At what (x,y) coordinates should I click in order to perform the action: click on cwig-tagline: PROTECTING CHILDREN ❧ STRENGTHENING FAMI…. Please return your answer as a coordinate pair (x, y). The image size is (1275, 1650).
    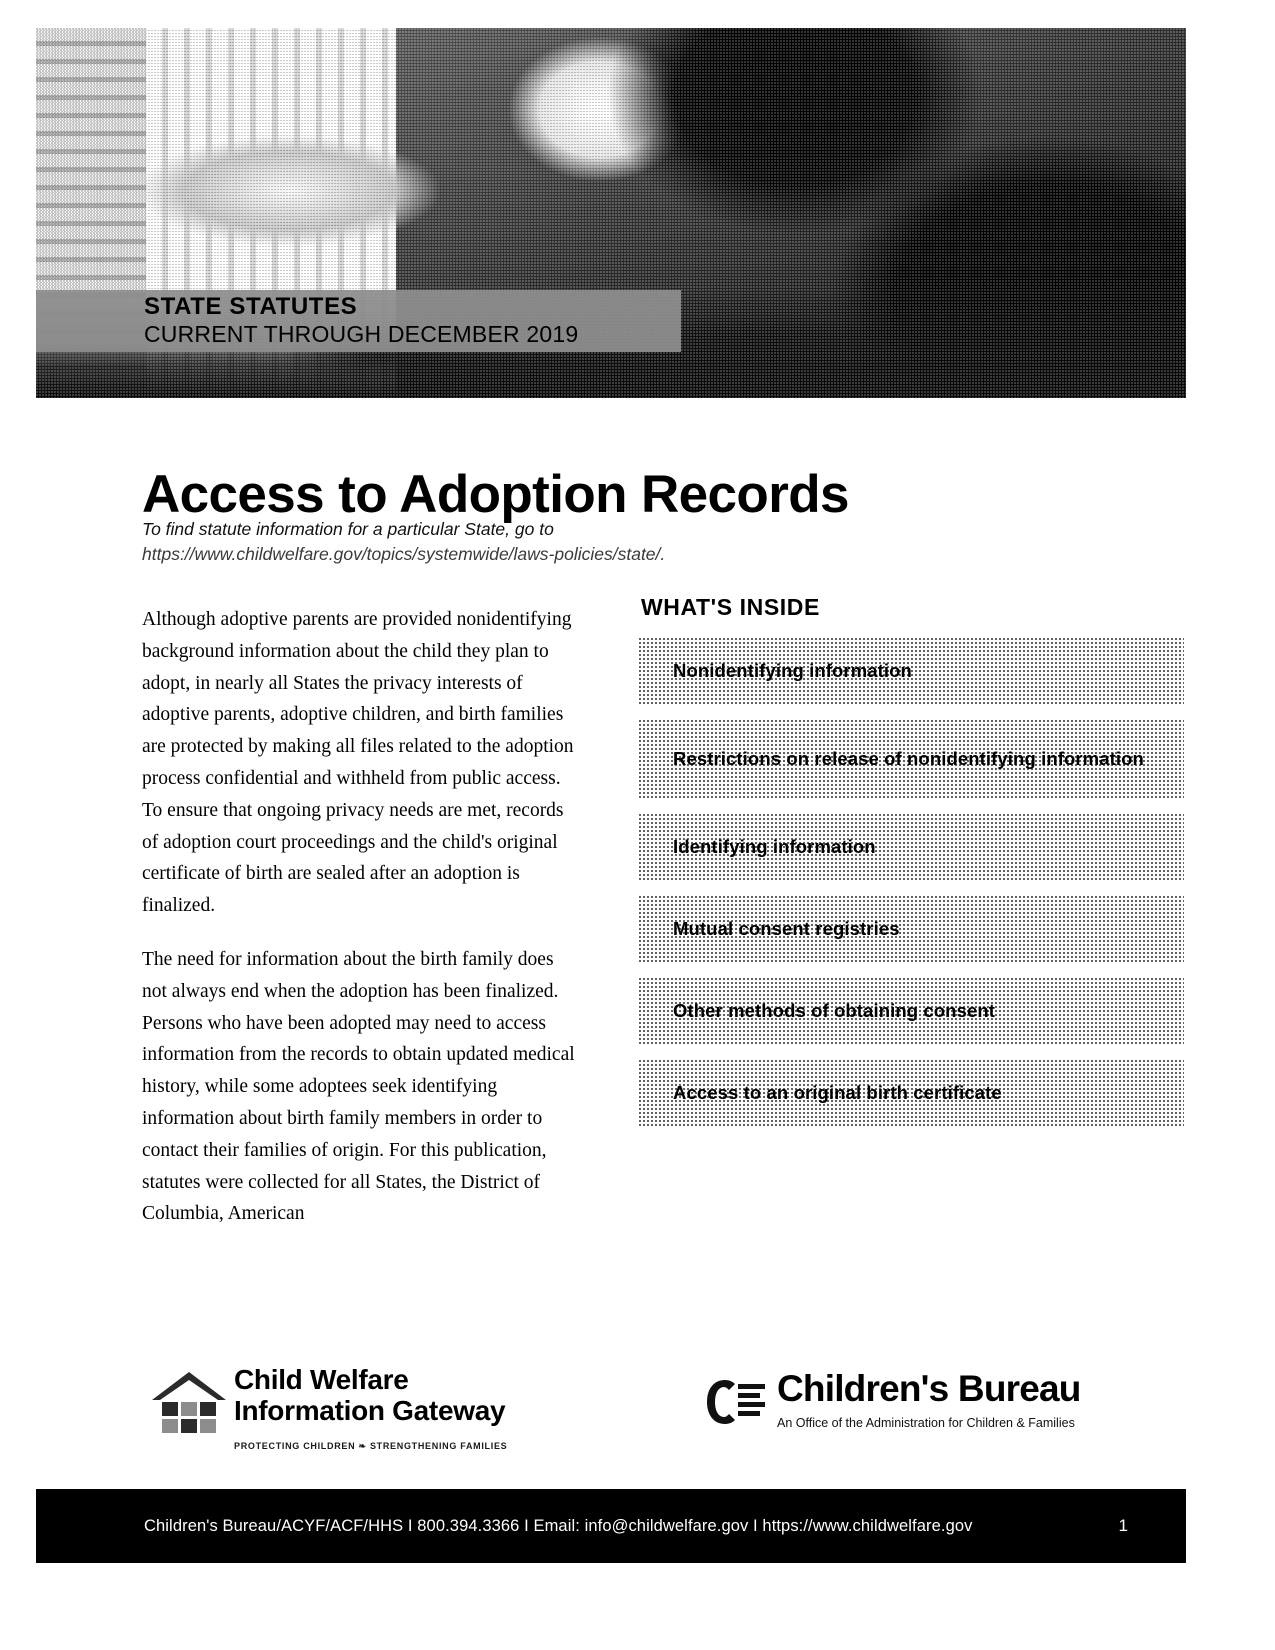
    Looking at the image, I should click on (371, 1446).